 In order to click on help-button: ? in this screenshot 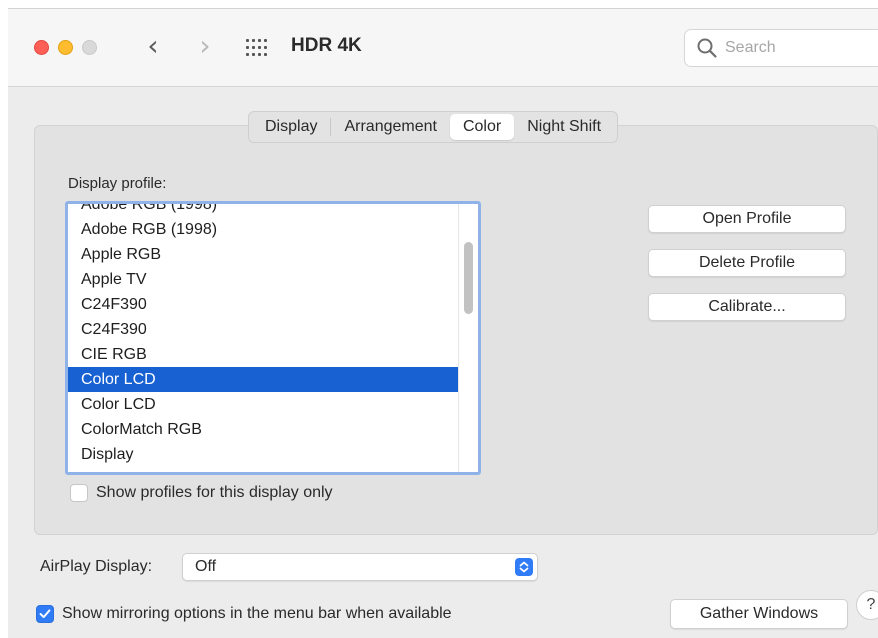, I will do `click(867, 605)`.